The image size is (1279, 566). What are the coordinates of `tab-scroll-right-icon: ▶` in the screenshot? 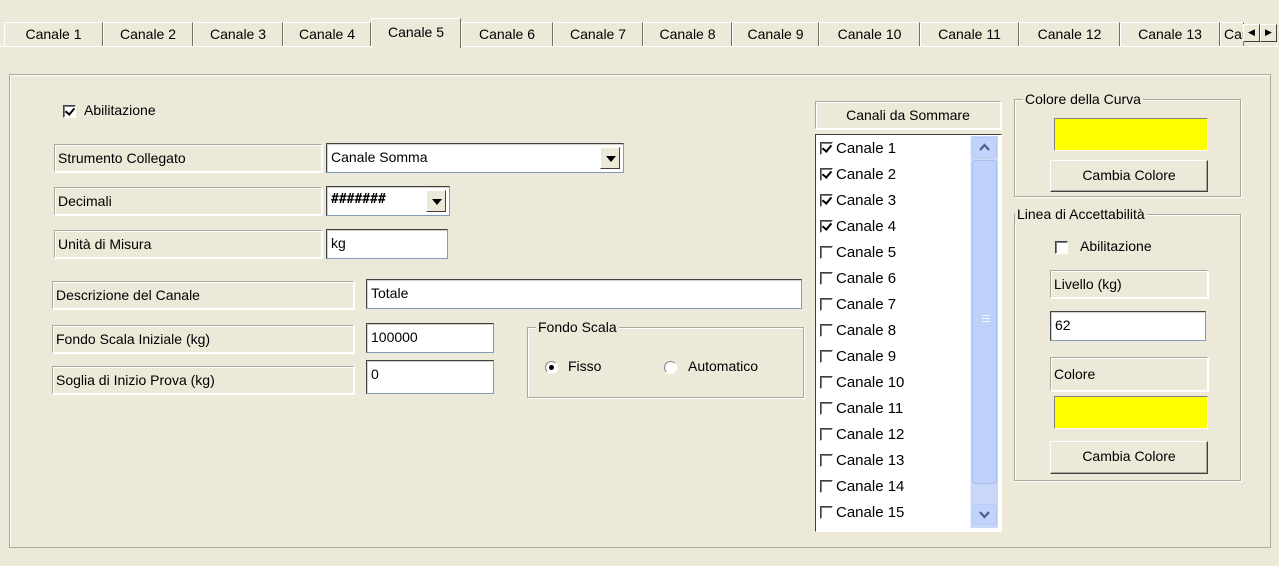 It's located at (1268, 33).